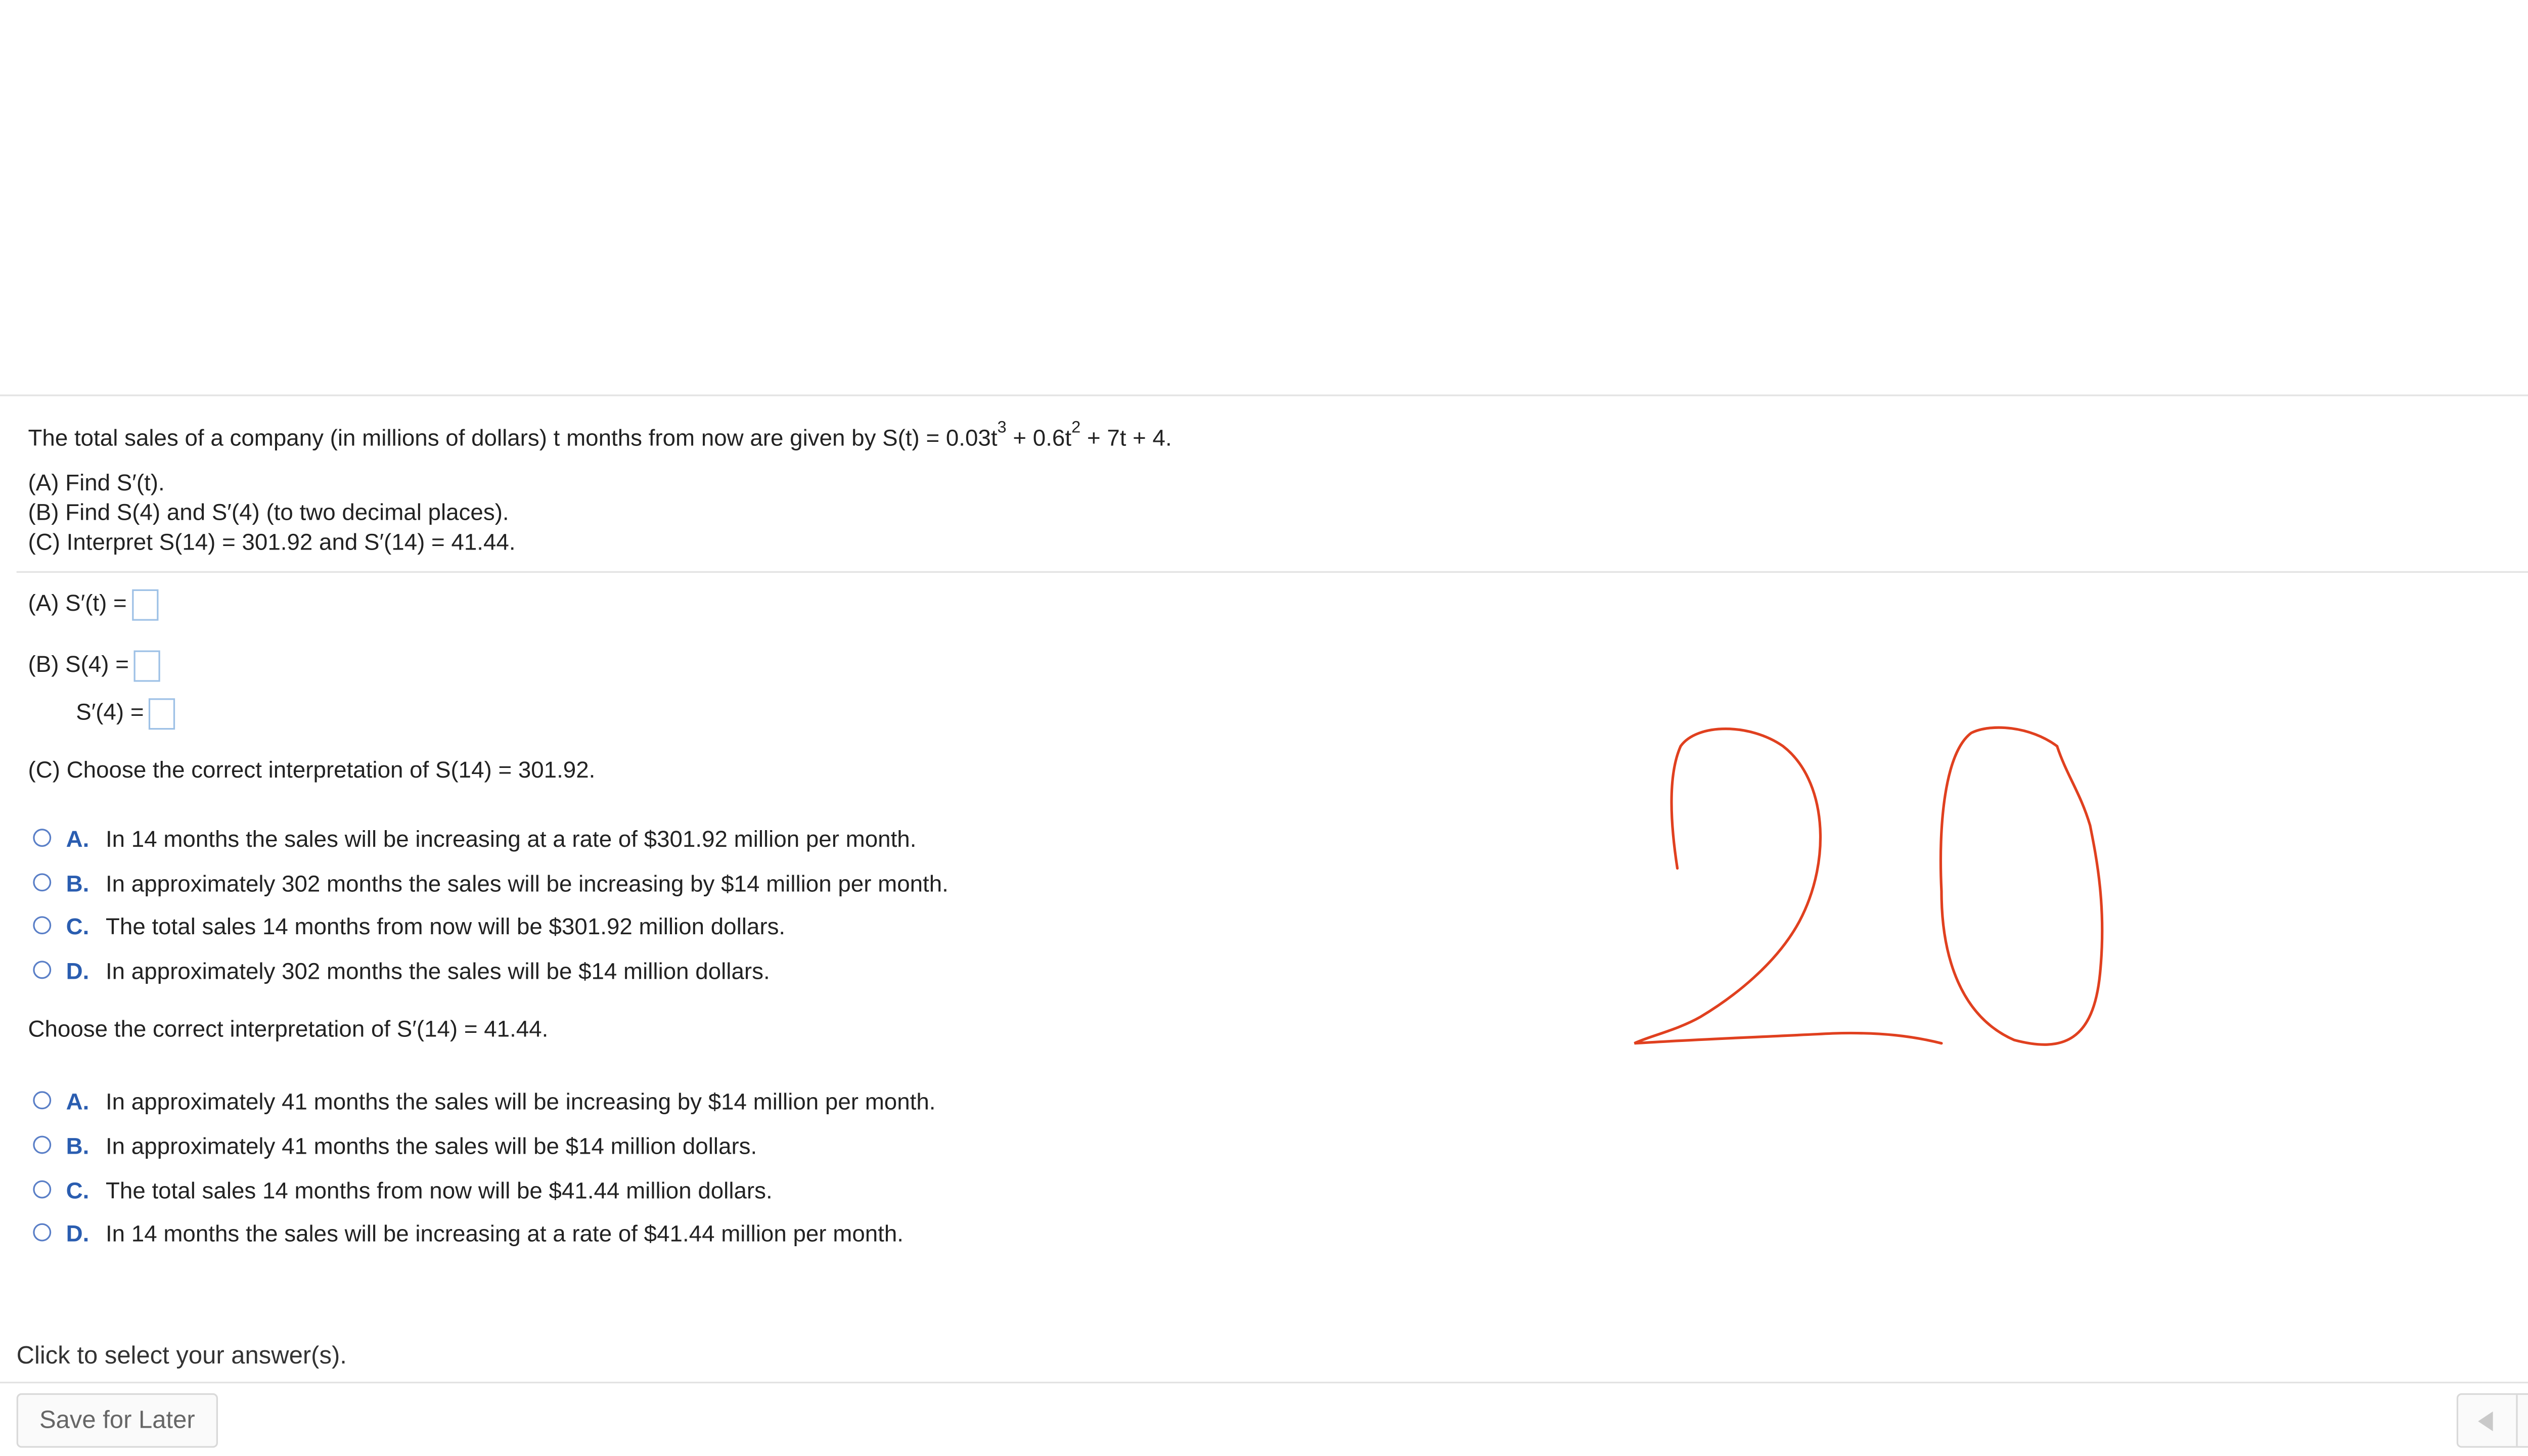 This screenshot has width=2528, height=1456. What do you see at coordinates (145, 605) in the screenshot?
I see `answer-a-input` at bounding box center [145, 605].